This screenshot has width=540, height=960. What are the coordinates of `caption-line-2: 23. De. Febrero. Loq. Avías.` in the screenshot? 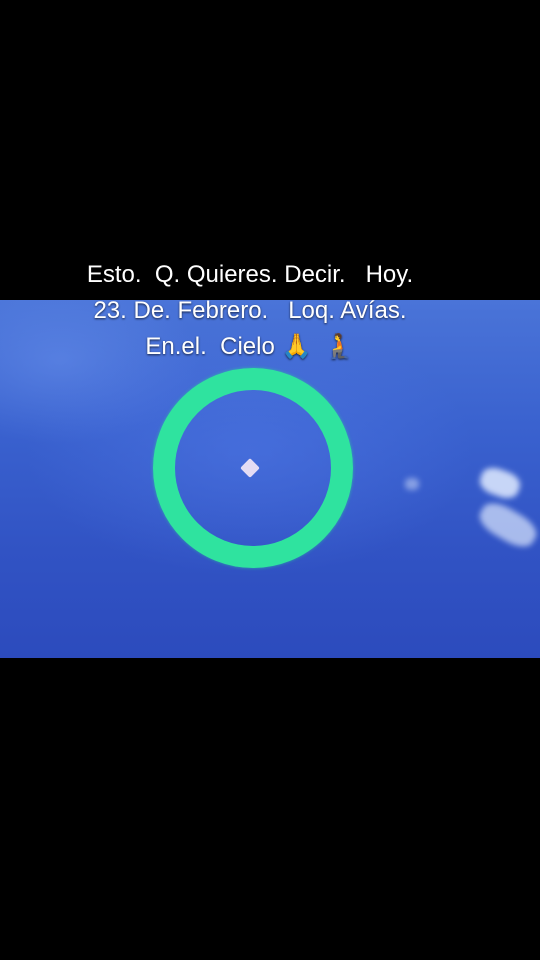 It's located at (250, 310).